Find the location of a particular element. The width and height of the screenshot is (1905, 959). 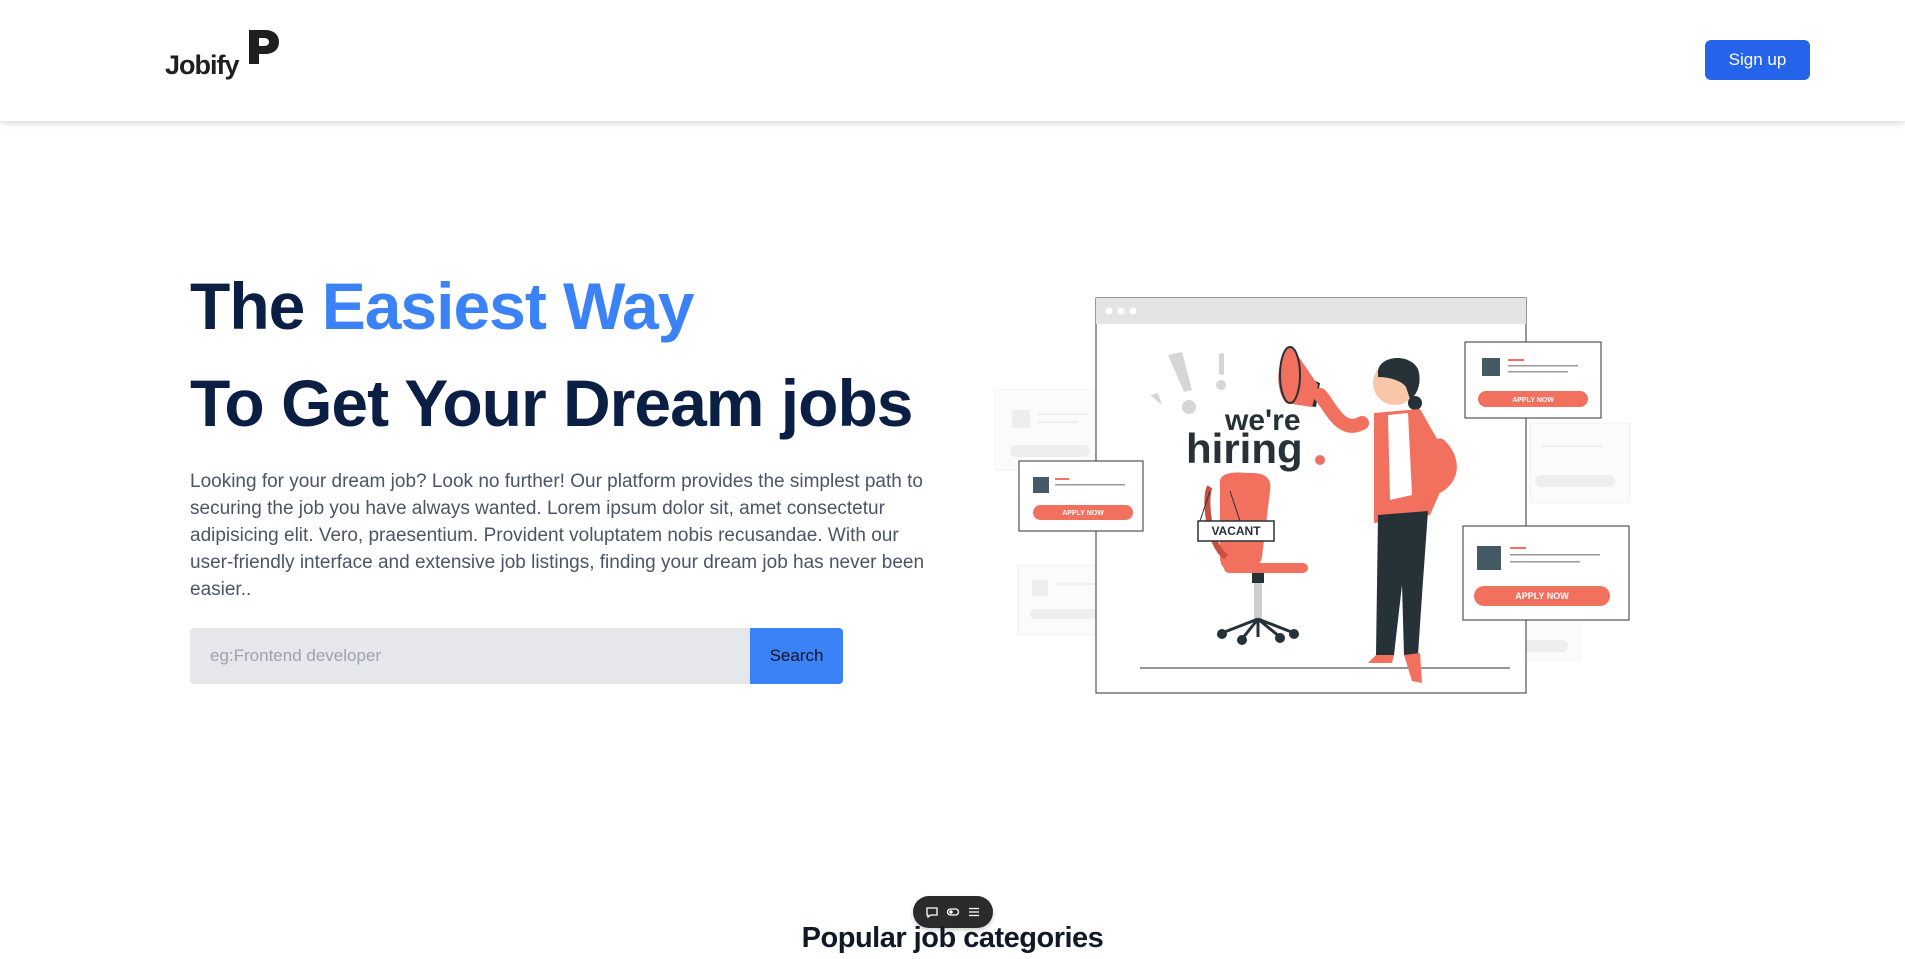

job-card-mid-left: APPLY NOW is located at coordinates (1081, 496).